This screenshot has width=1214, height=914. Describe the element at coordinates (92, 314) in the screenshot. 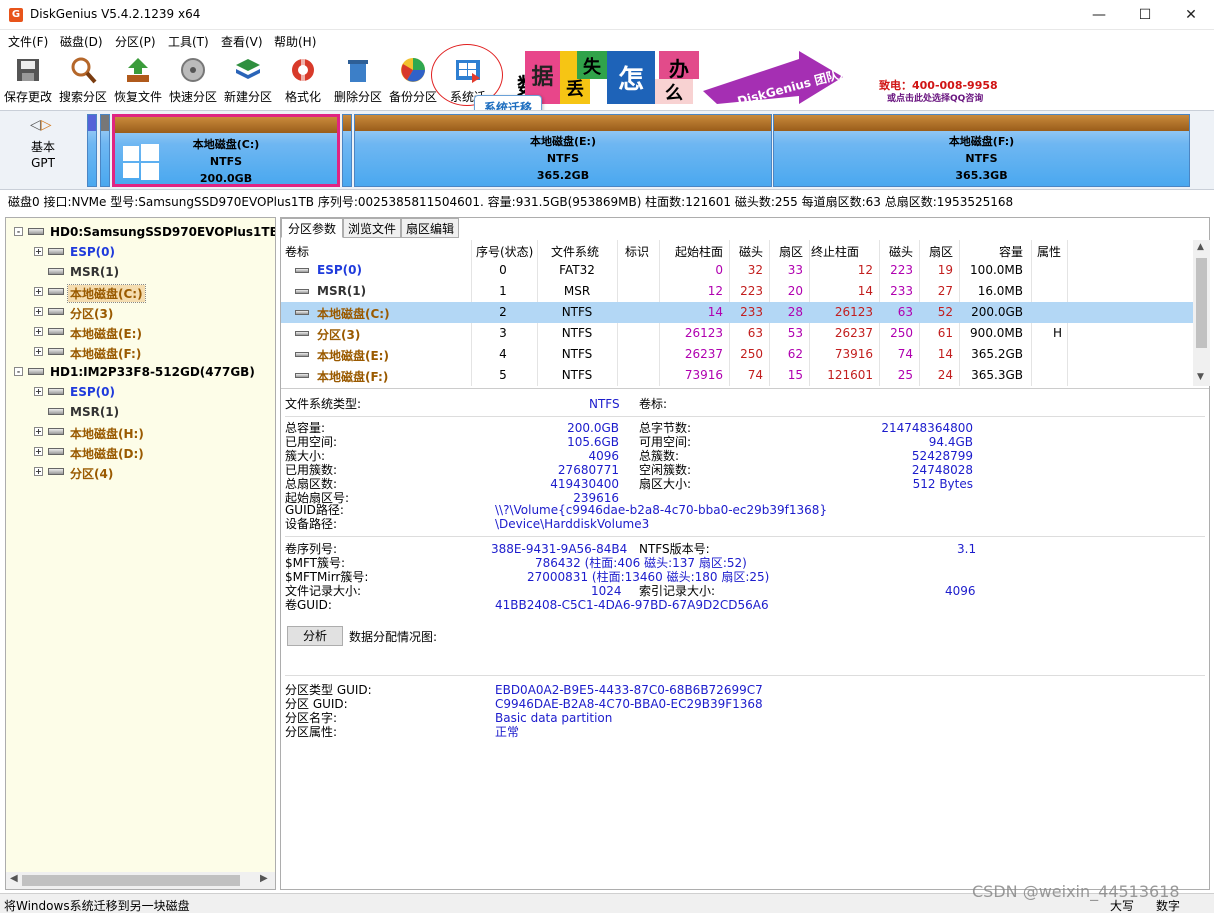

I see `tree-node-label: 分区(3)` at that location.